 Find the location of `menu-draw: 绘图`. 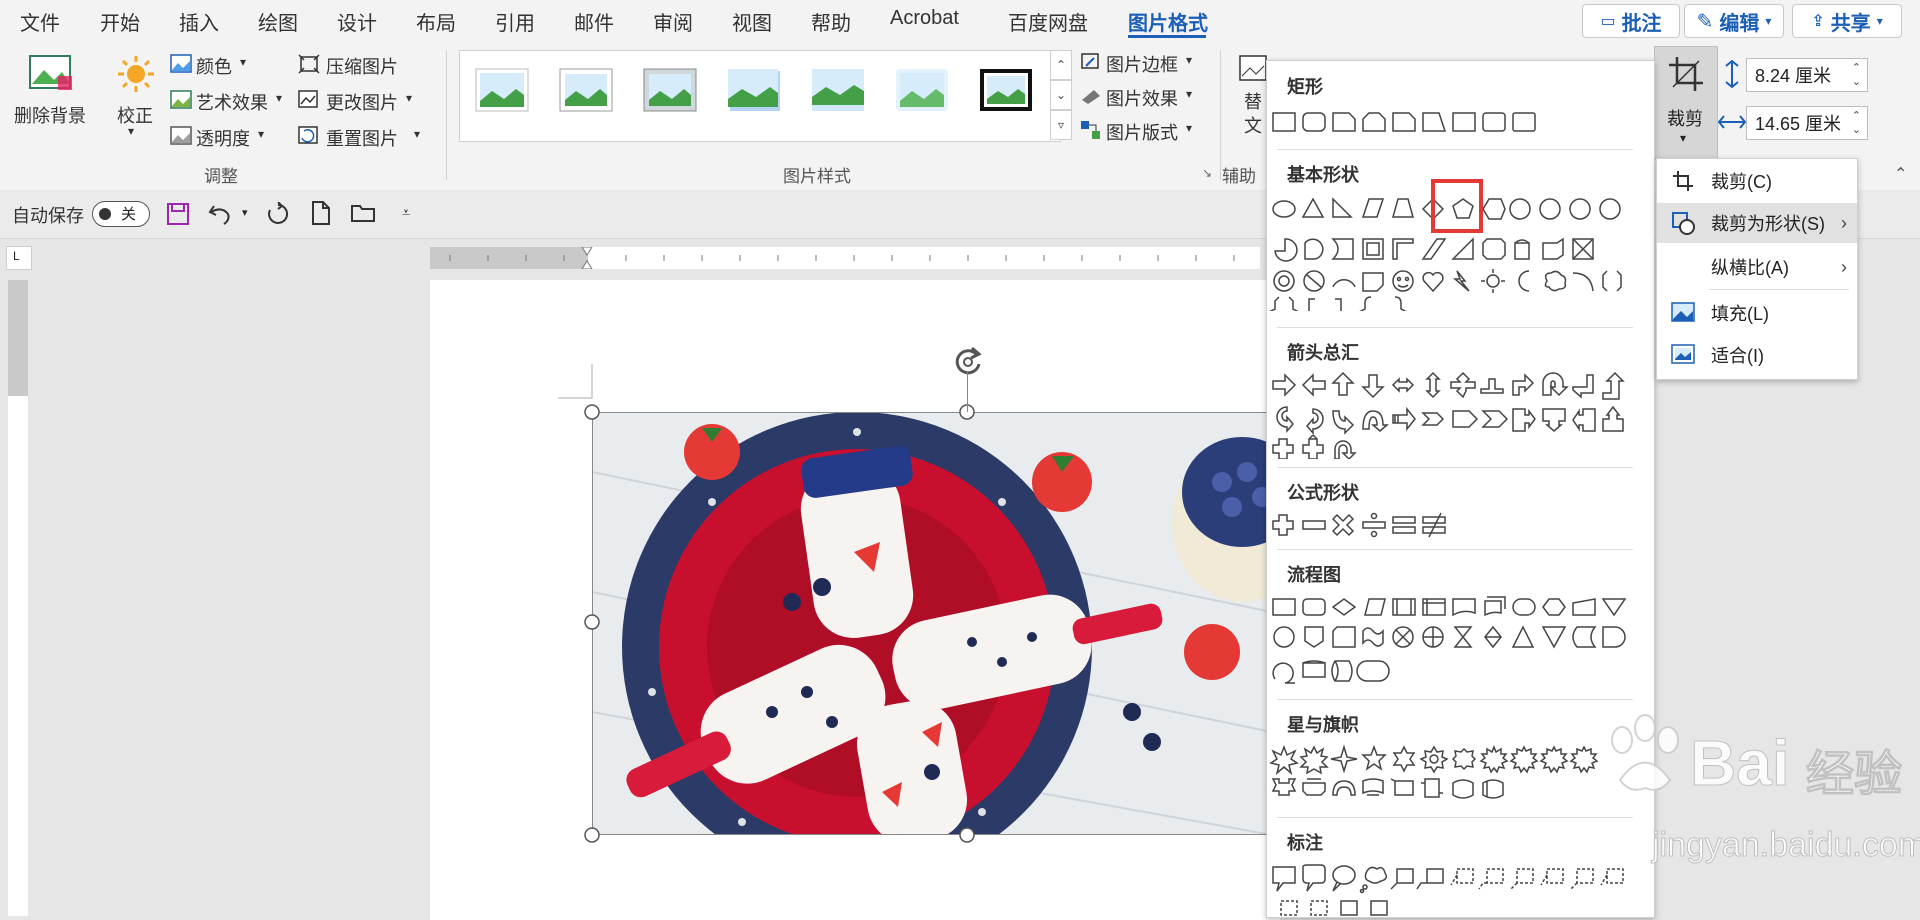

menu-draw: 绘图 is located at coordinates (278, 21).